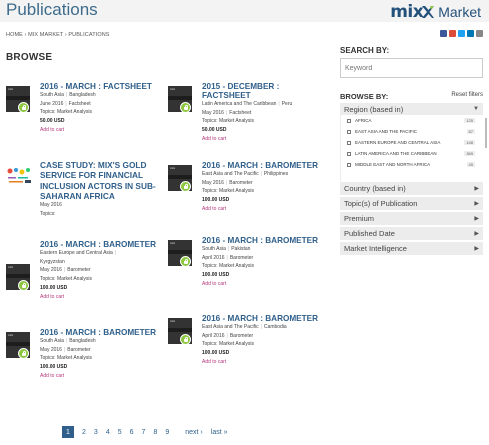 This screenshot has height=445, width=489. What do you see at coordinates (84, 432) in the screenshot?
I see `page-link: 2` at bounding box center [84, 432].